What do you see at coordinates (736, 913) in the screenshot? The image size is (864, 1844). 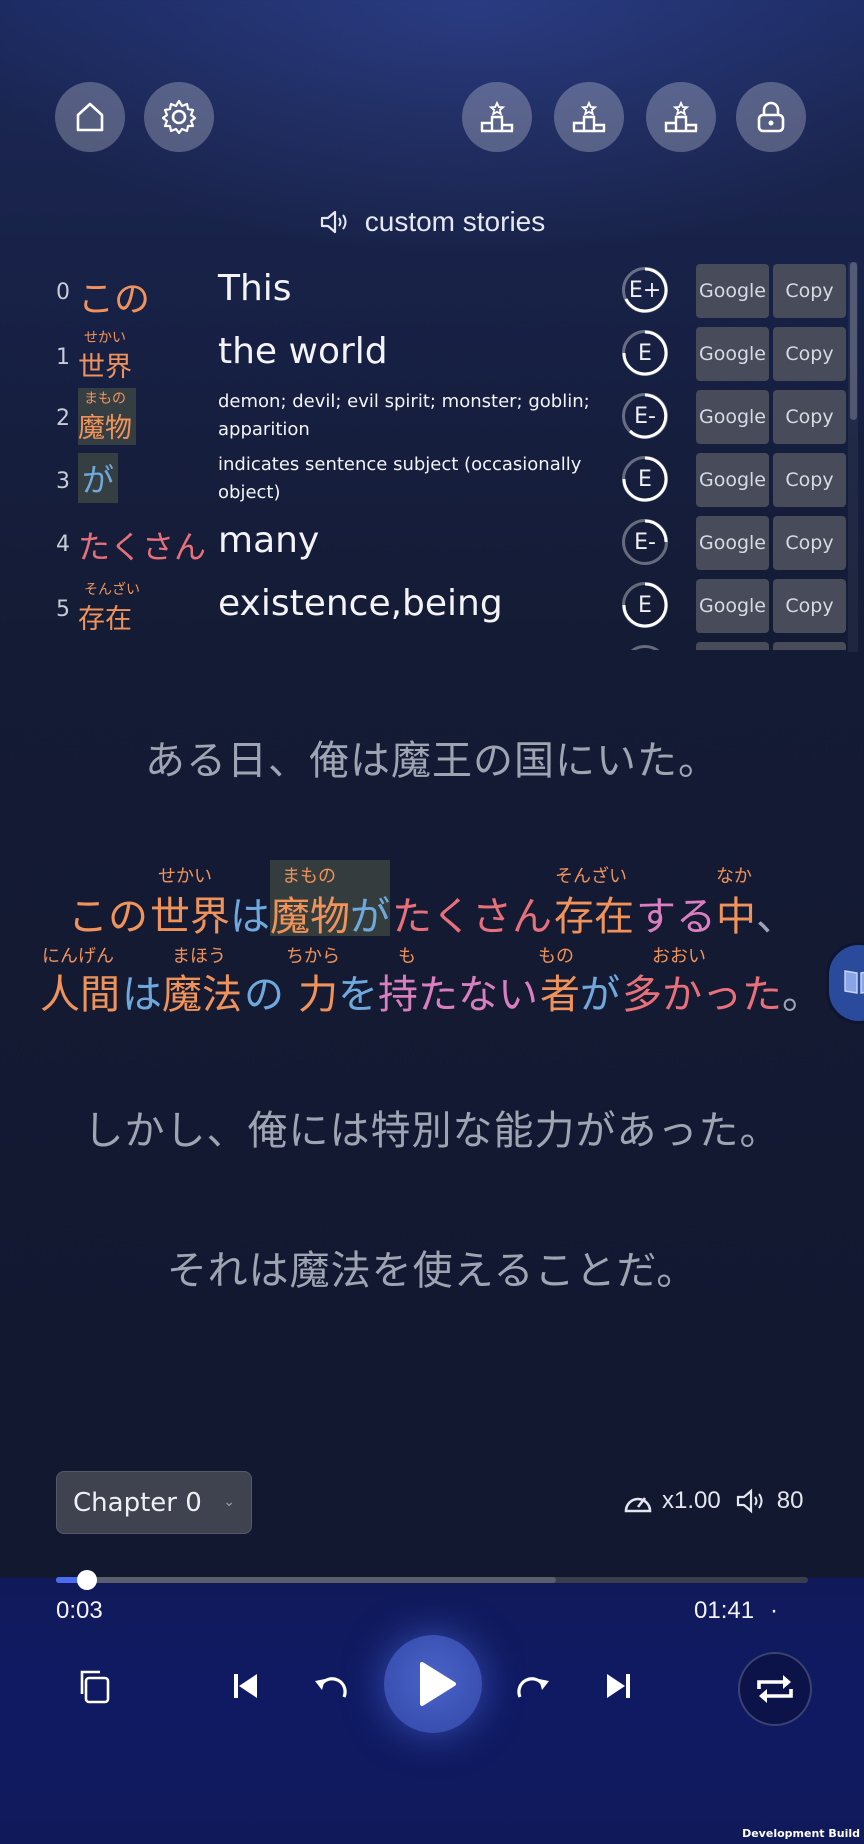 I see `story-token: 中` at bounding box center [736, 913].